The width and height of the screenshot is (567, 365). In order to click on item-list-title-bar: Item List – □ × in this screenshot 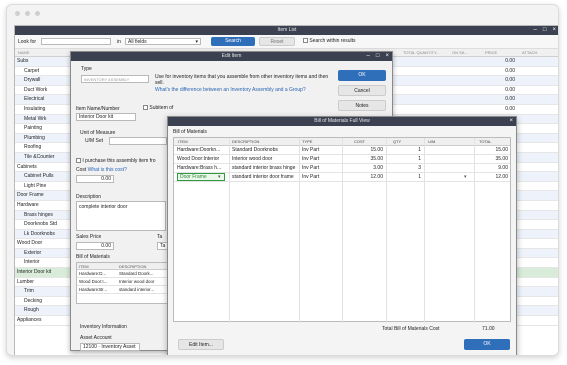, I will do `click(286, 30)`.